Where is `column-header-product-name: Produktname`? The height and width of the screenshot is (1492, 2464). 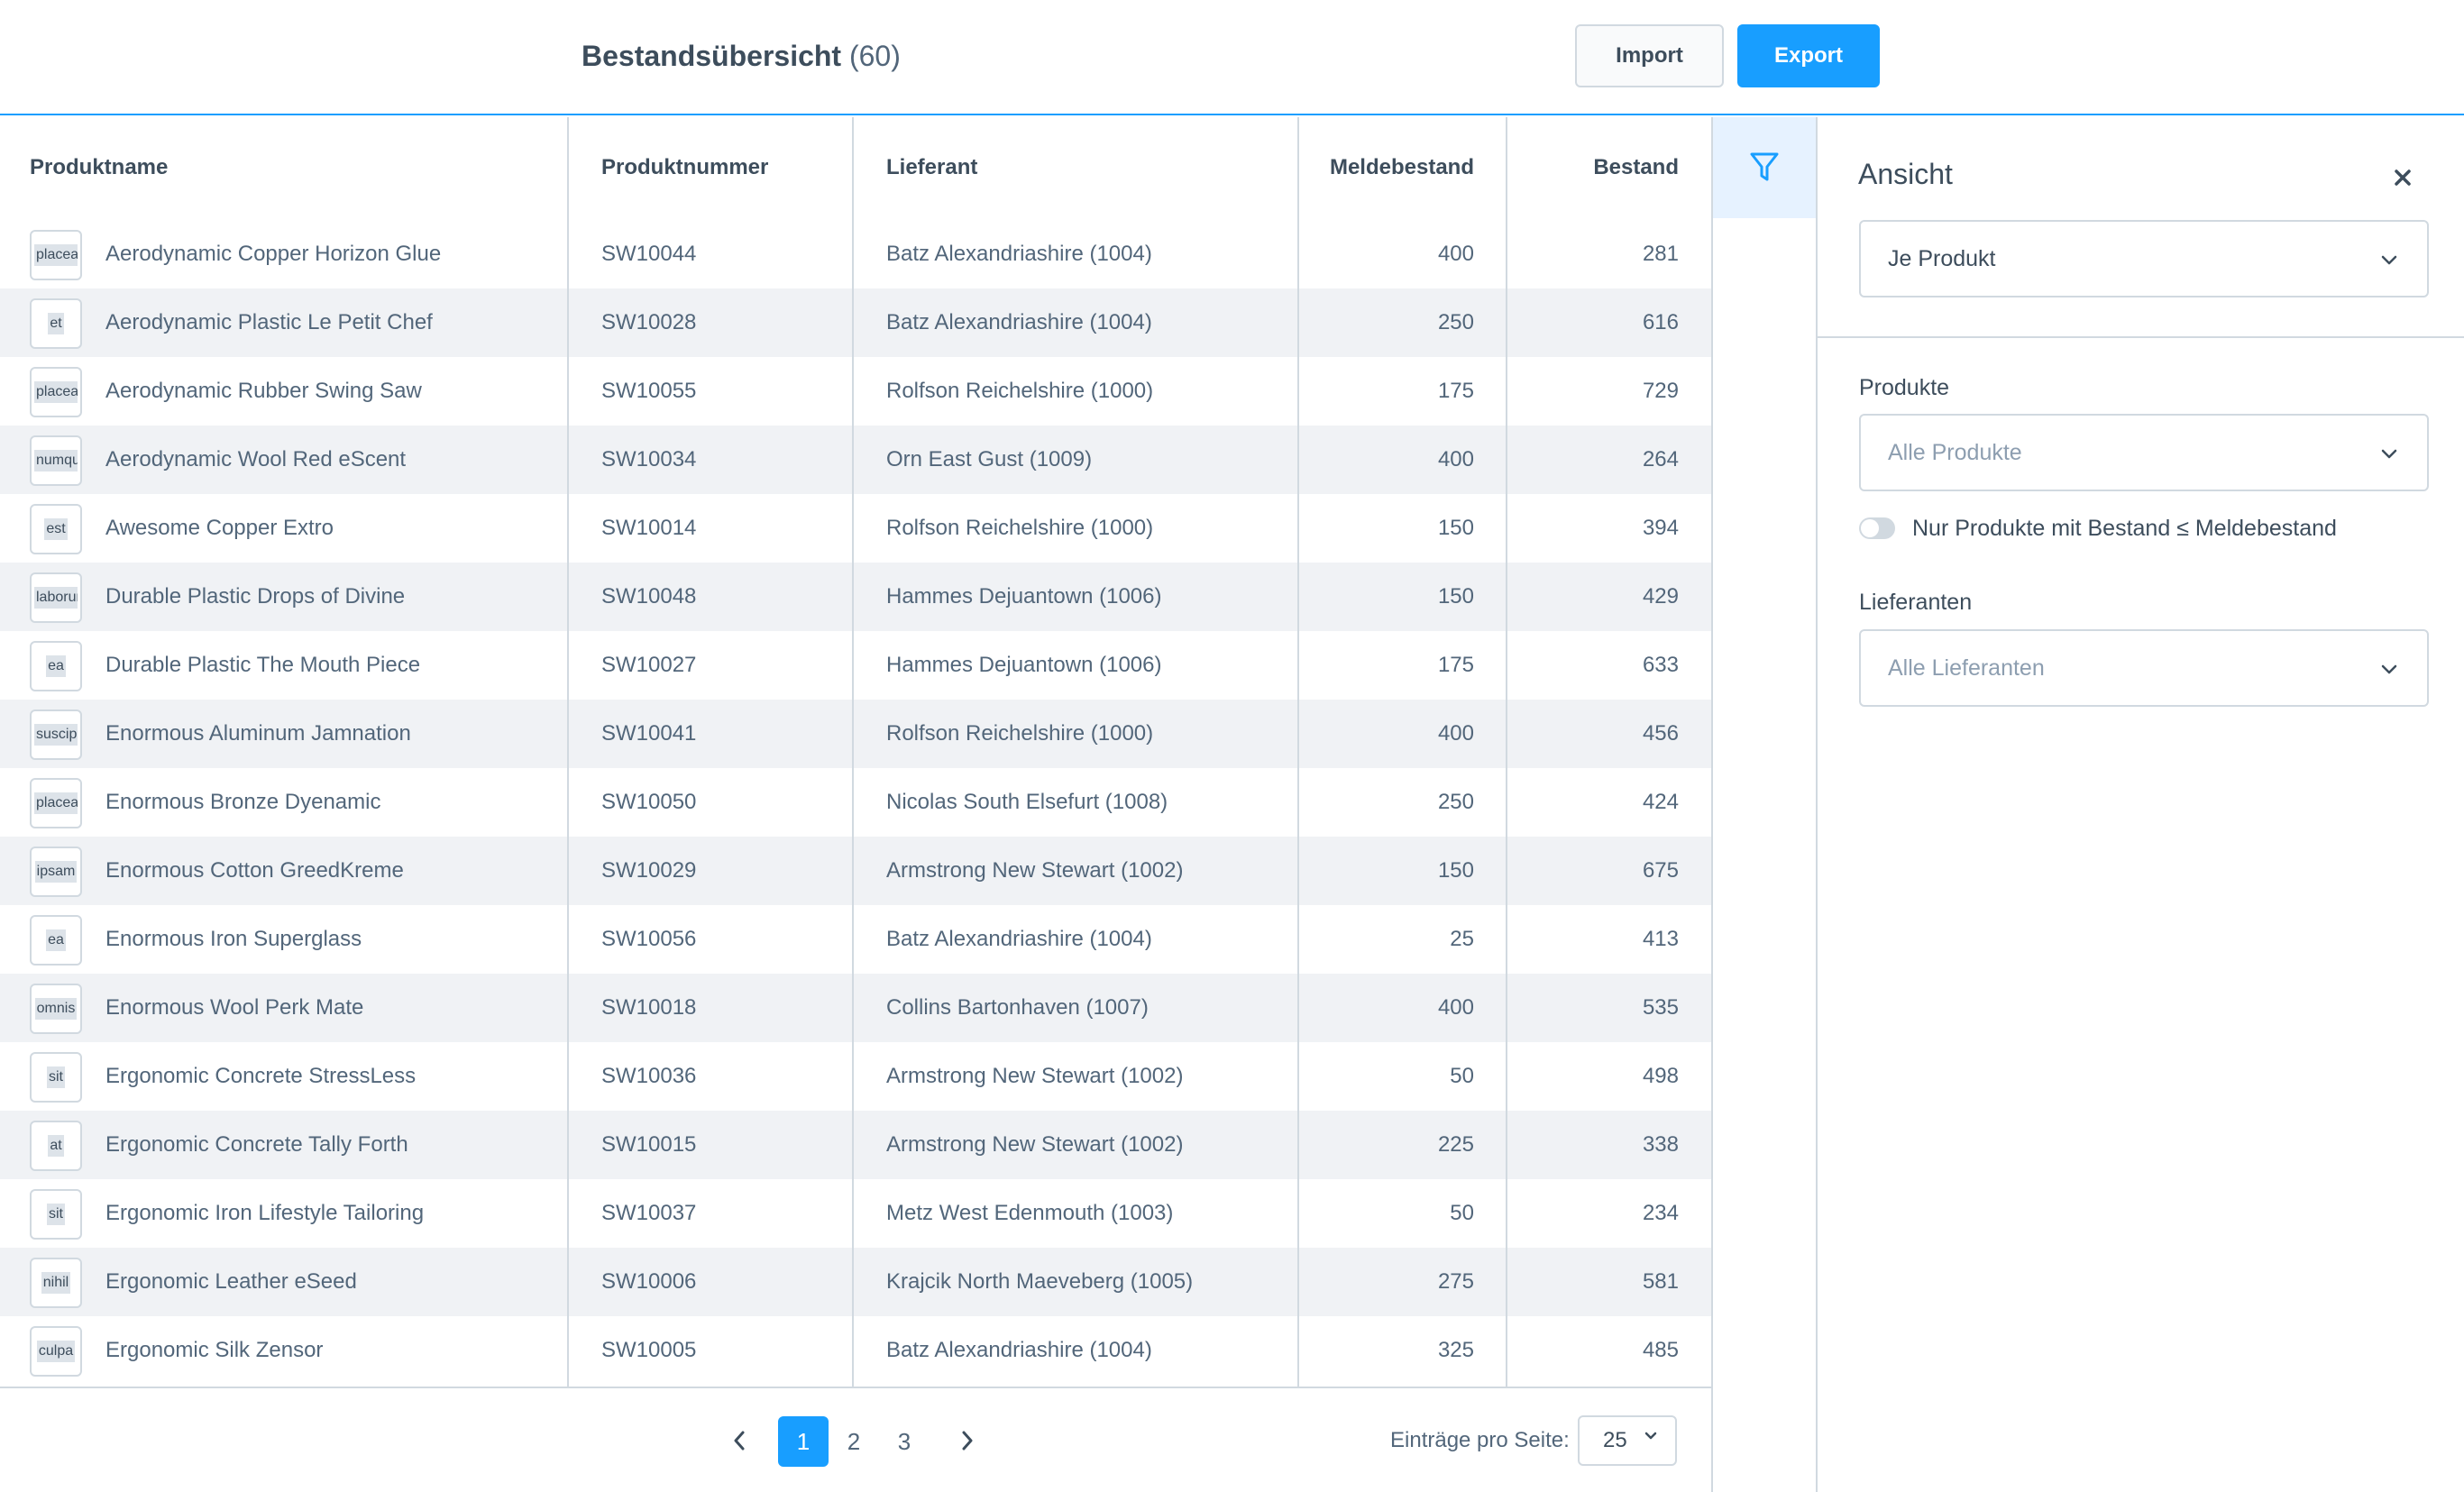
column-header-product-name: Produktname is located at coordinates (99, 167).